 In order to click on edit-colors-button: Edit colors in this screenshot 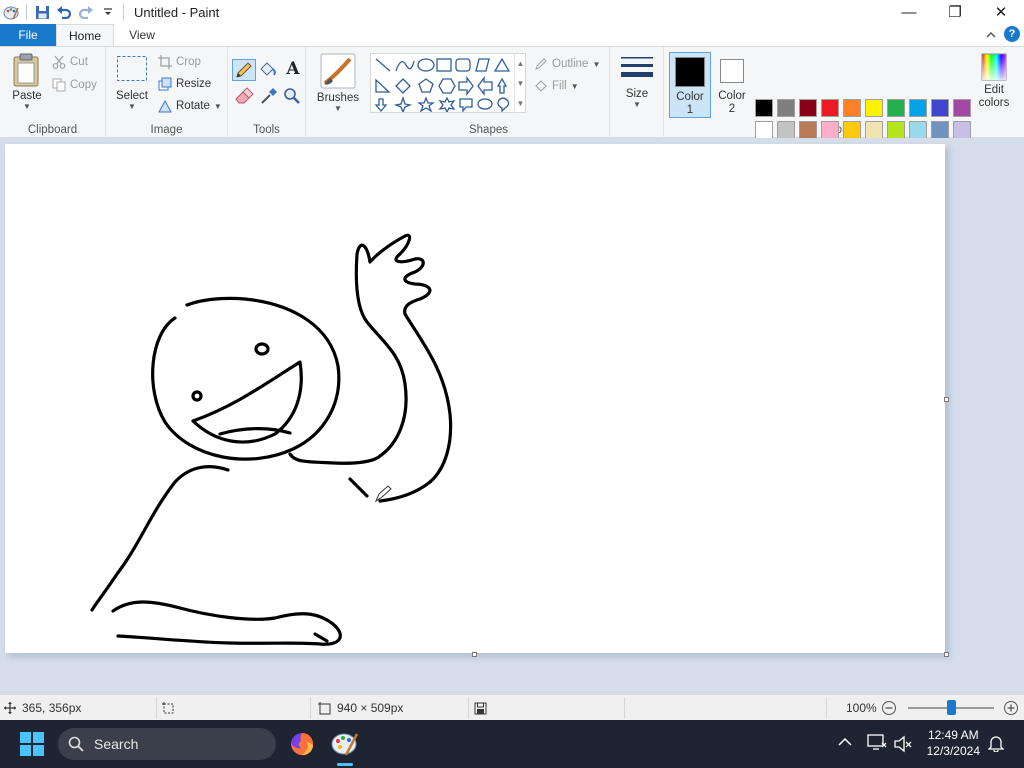, I will do `click(994, 86)`.